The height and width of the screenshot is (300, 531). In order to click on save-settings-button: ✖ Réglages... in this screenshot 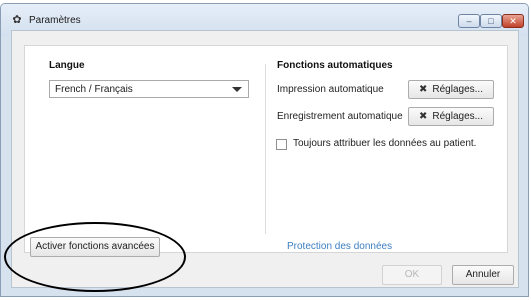, I will do `click(451, 116)`.